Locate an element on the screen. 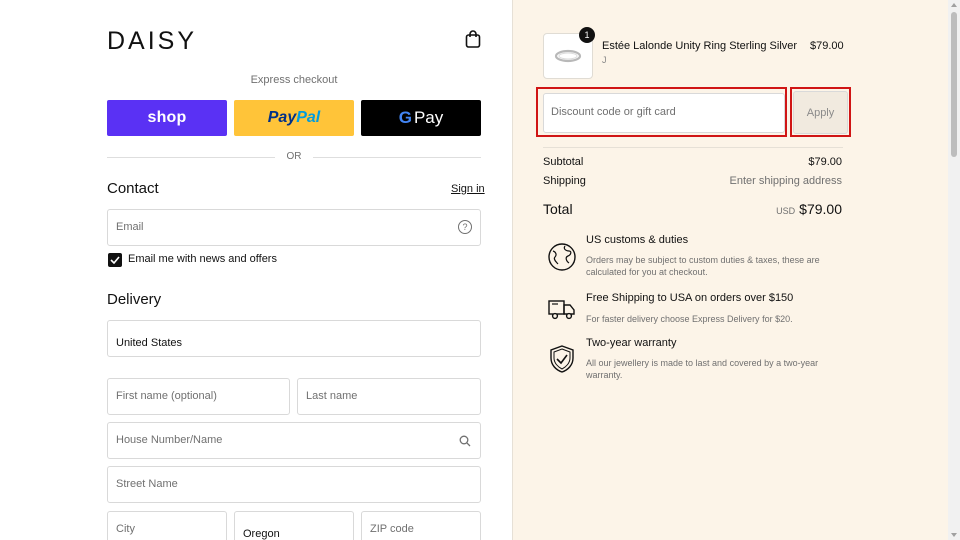  first-name-field: First name (optional) is located at coordinates (198, 396).